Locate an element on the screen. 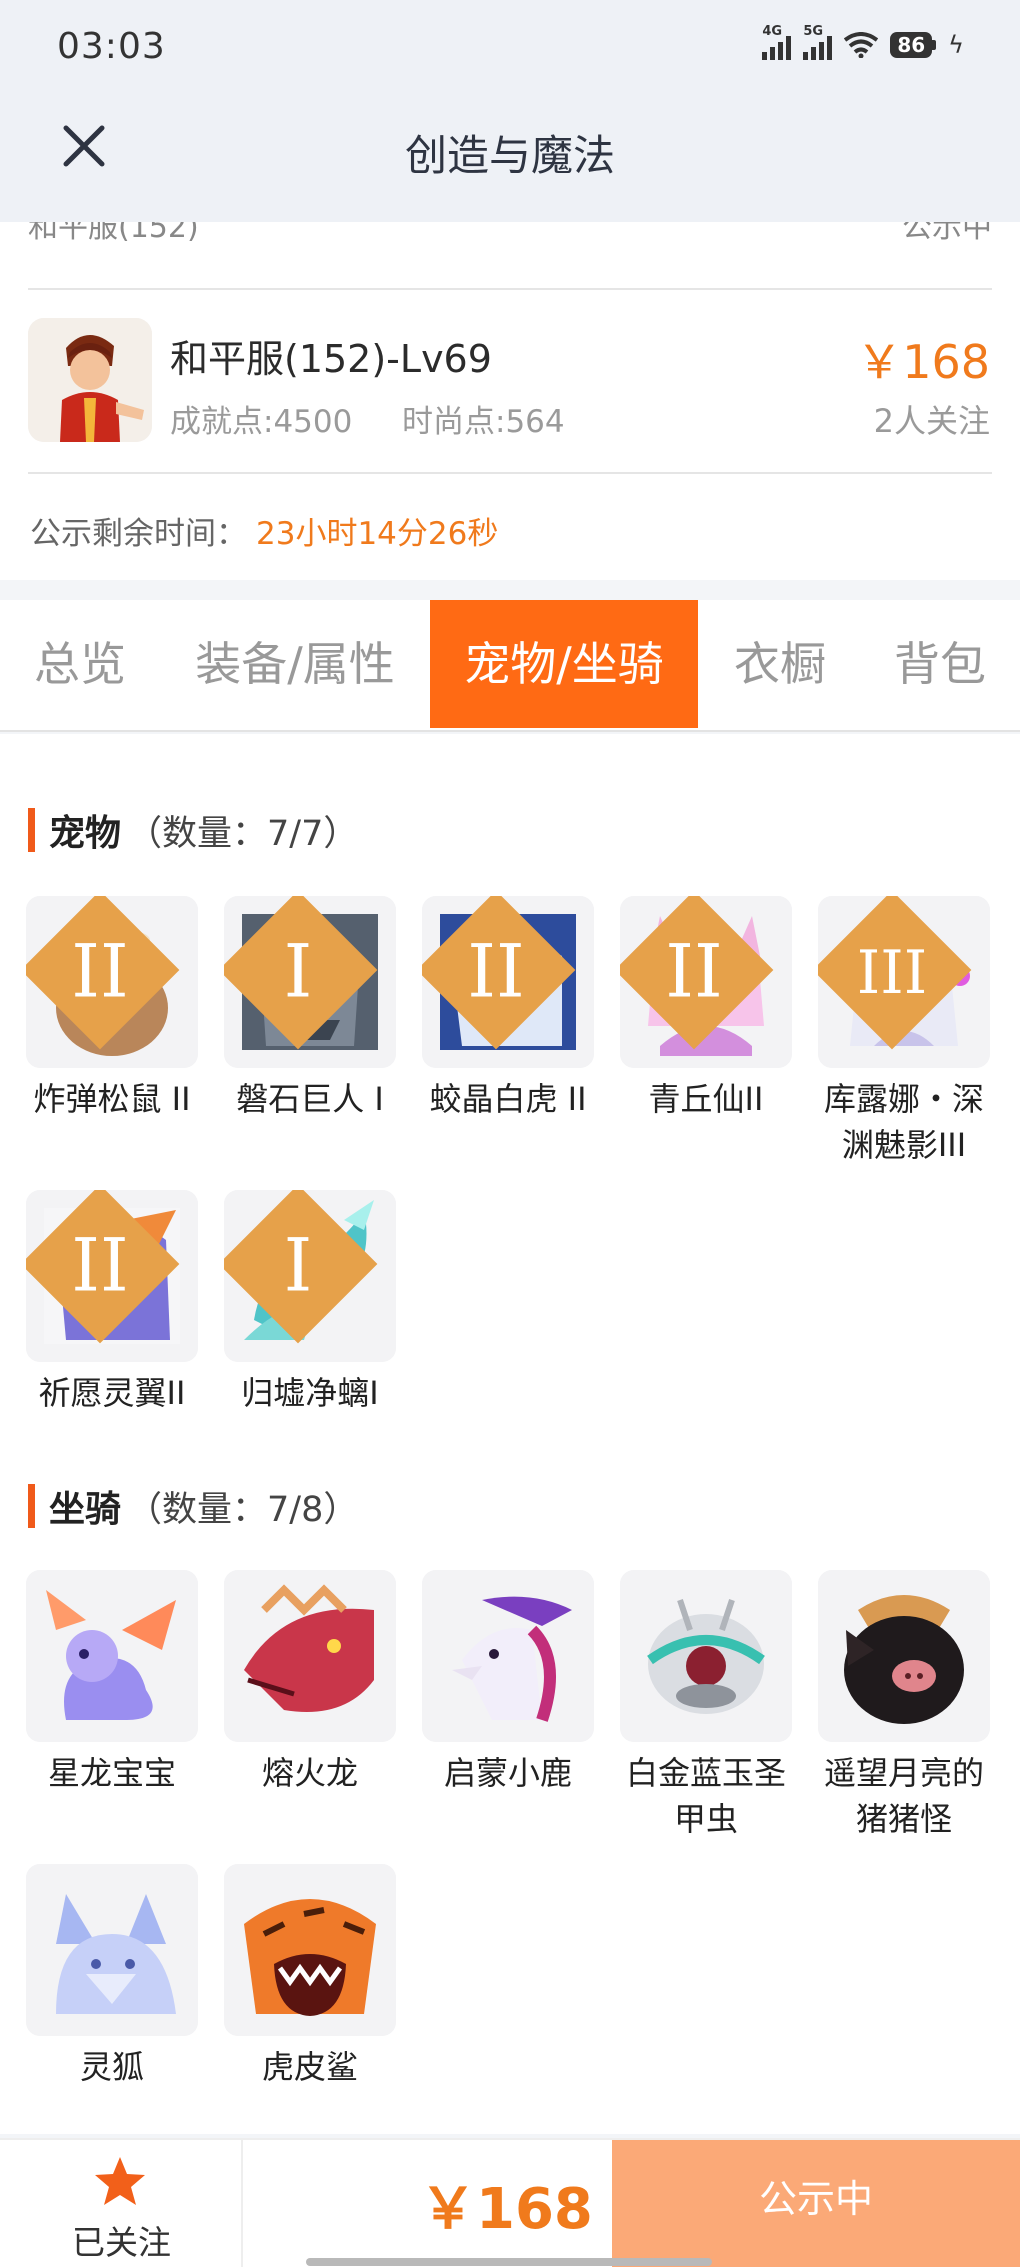 Image resolution: width=1020 pixels, height=2267 pixels. rank-badge-text: III is located at coordinates (892, 973).